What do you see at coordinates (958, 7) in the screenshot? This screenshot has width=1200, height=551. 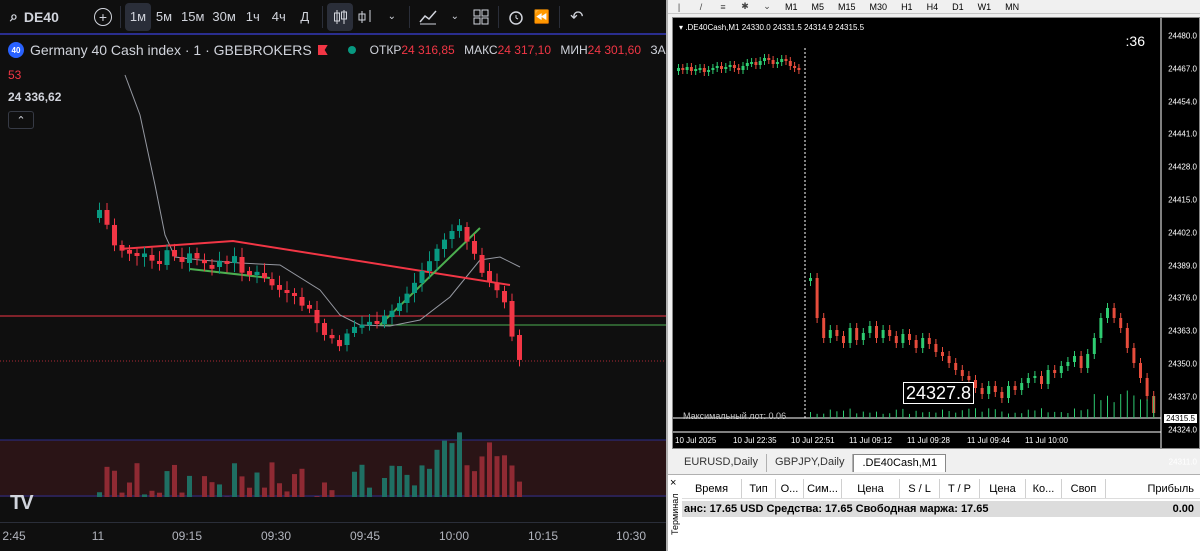 I see `tf-d1: D1` at bounding box center [958, 7].